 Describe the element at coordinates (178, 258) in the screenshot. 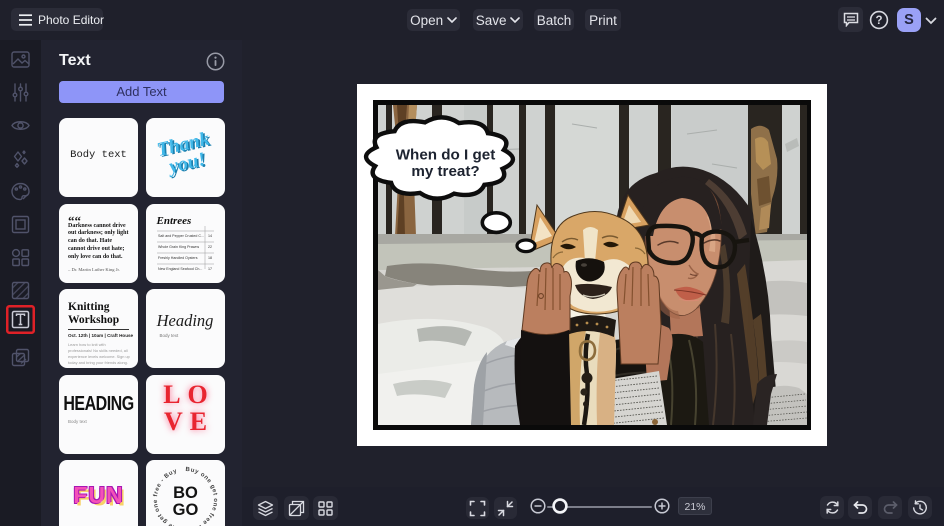

I see `svg-text: Freshly Handled Oysters` at that location.